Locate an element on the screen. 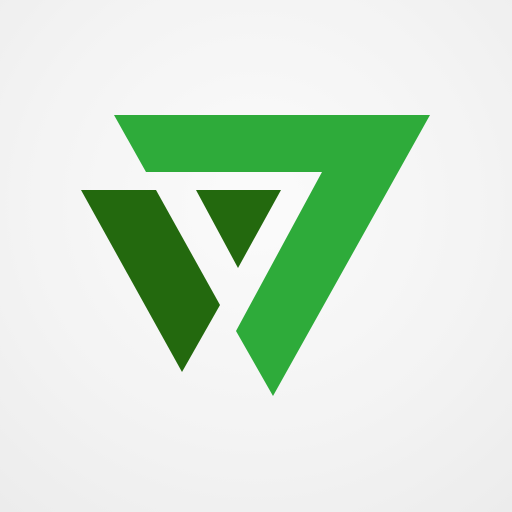  logo-dark-green-left-shape is located at coordinates (150, 281).